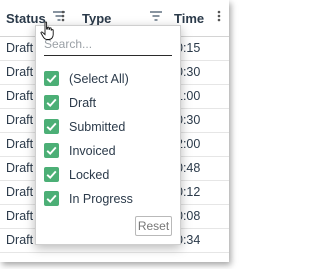  Describe the element at coordinates (83, 103) in the screenshot. I see `filter-option-label: Draft` at that location.